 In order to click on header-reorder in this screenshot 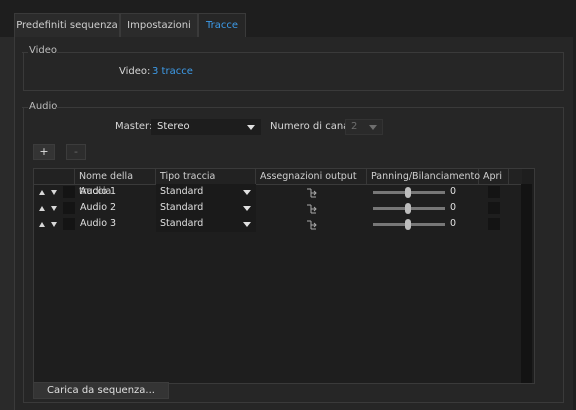, I will do `click(54, 176)`.